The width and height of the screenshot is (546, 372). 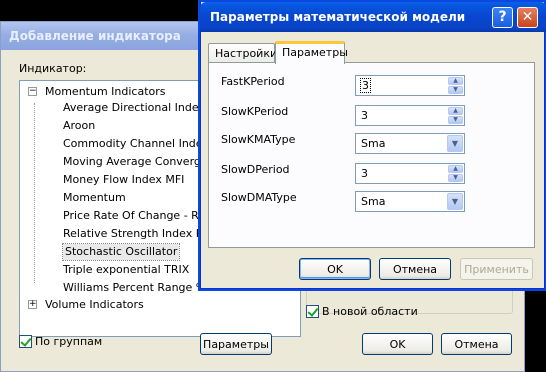 What do you see at coordinates (258, 139) in the screenshot?
I see `param-label-slowkmatype: SlowKMAType` at bounding box center [258, 139].